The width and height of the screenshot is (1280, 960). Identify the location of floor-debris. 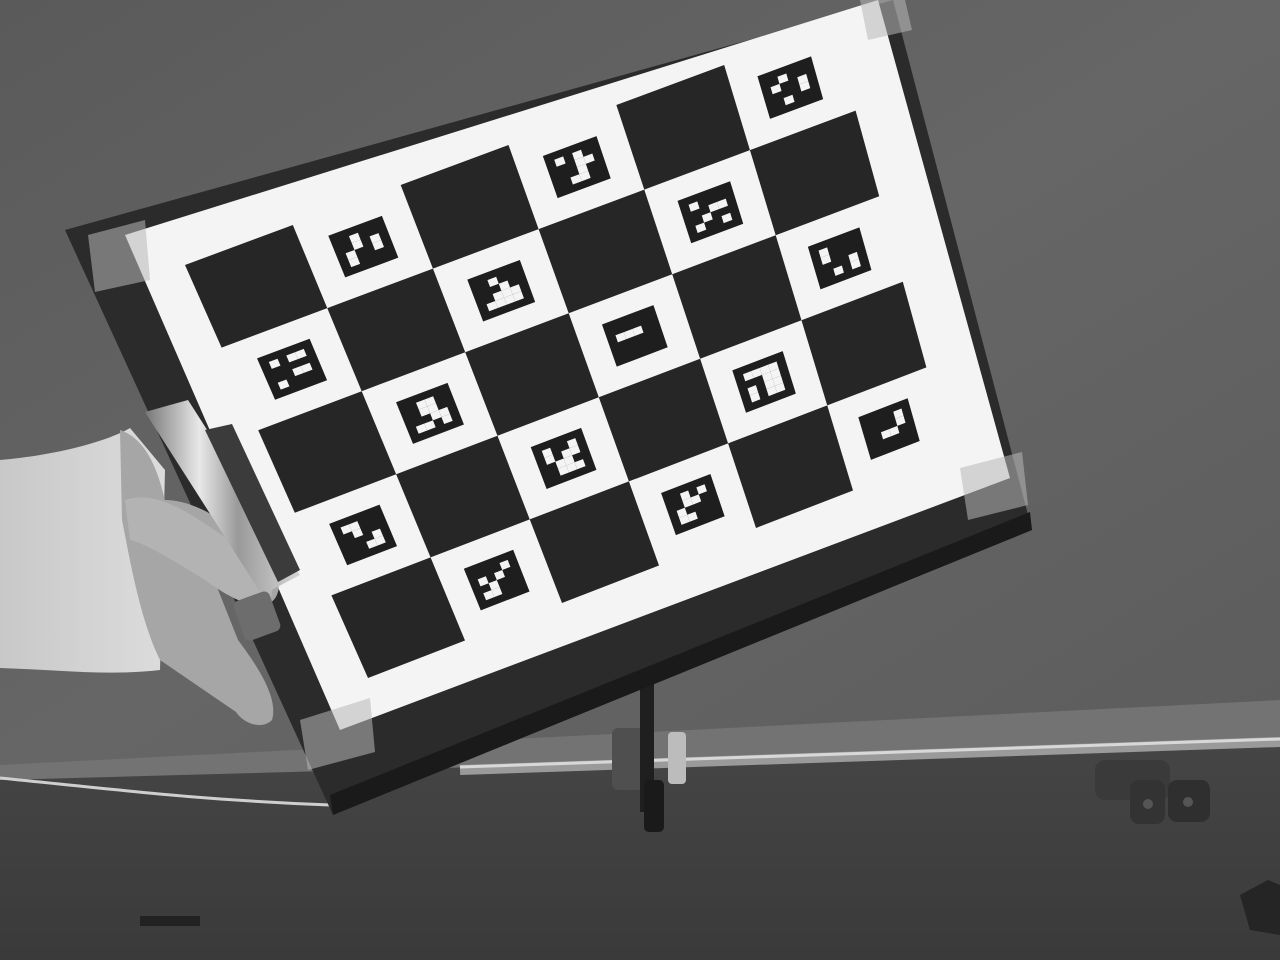
(170, 921).